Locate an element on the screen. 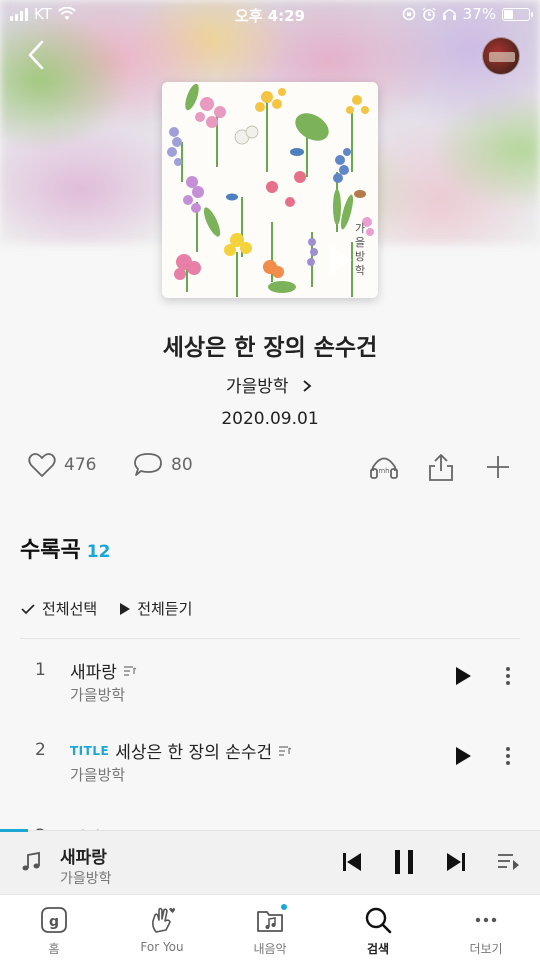  play-icon is located at coordinates (125, 608).